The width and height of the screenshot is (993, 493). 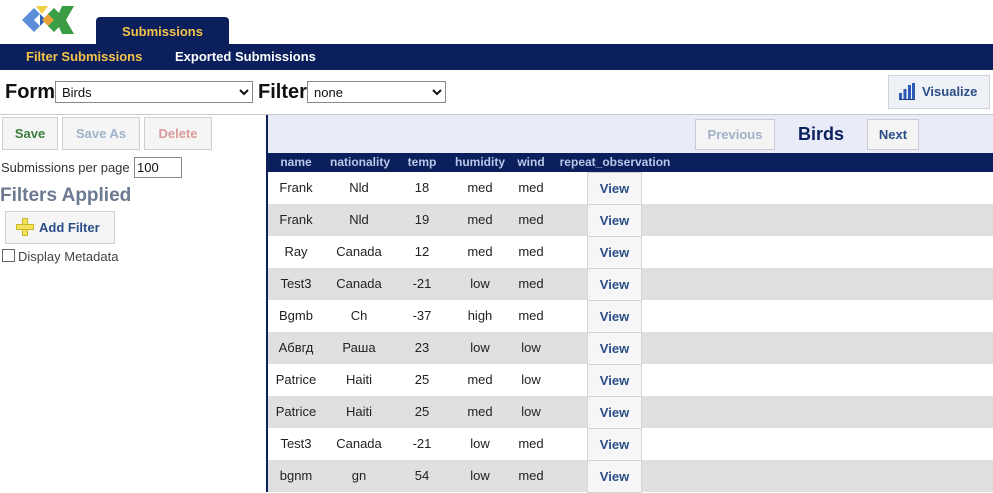 I want to click on nav-exported-submissions: Exported Submissions, so click(x=245, y=57).